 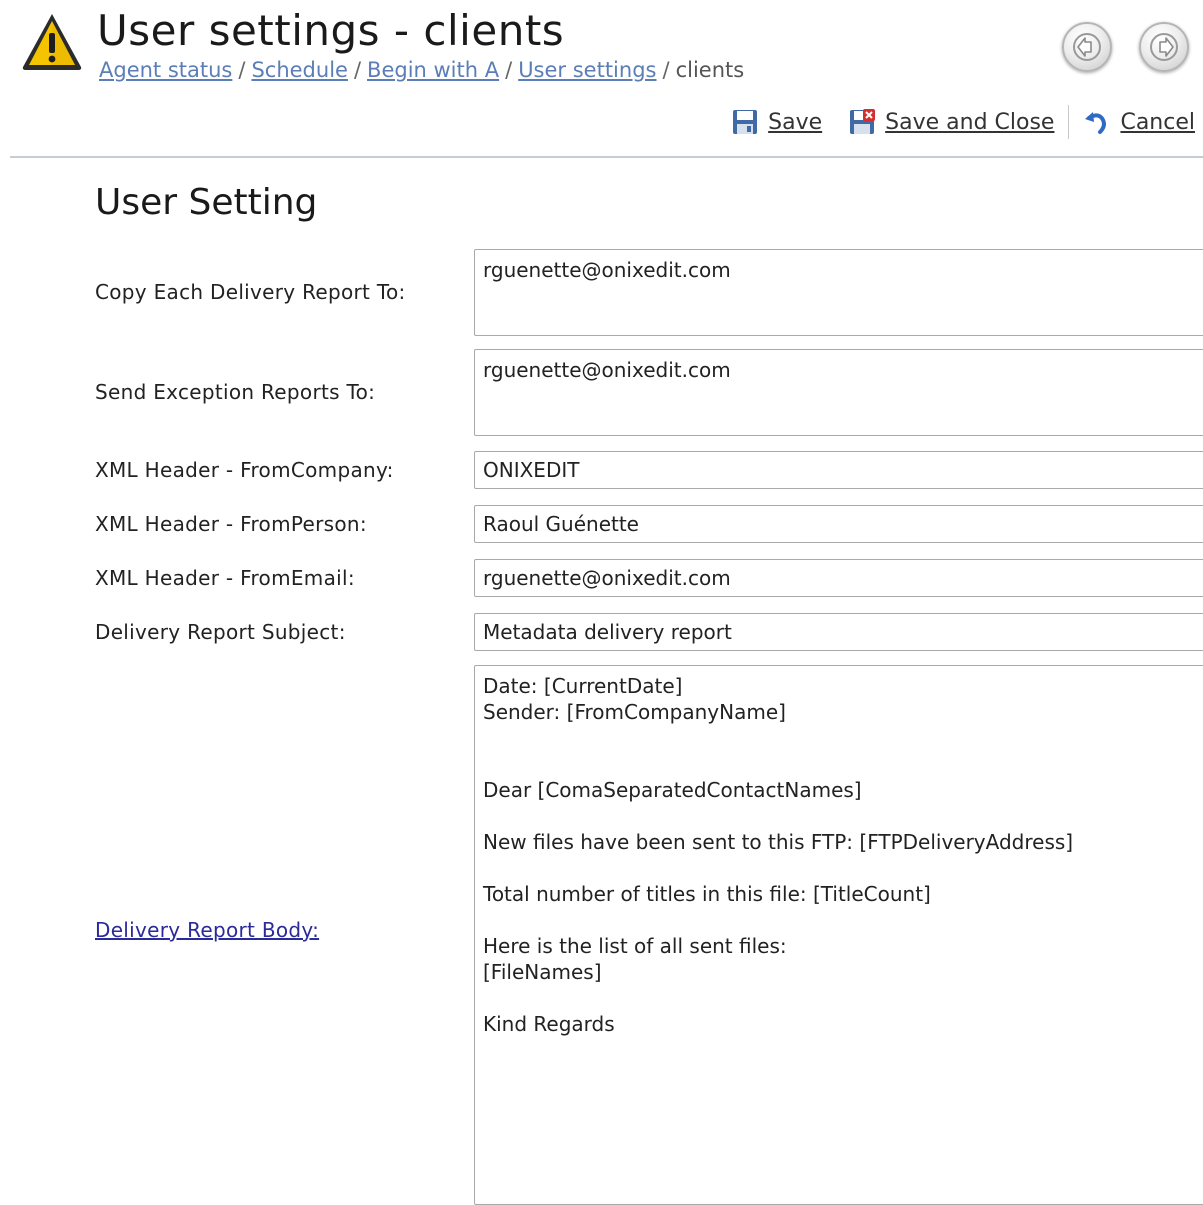 What do you see at coordinates (244, 470) in the screenshot?
I see `from-company-label: XML Header - FromCompany:` at bounding box center [244, 470].